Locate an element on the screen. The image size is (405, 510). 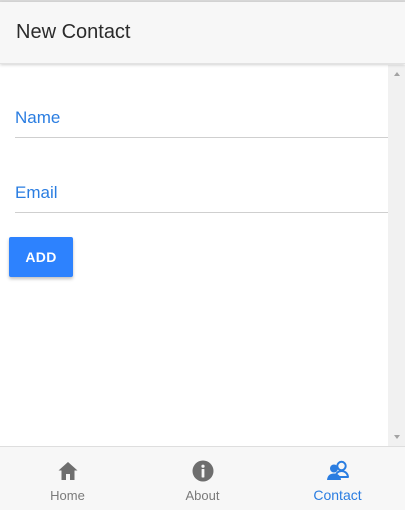
app-header: New Contact is located at coordinates (202, 33).